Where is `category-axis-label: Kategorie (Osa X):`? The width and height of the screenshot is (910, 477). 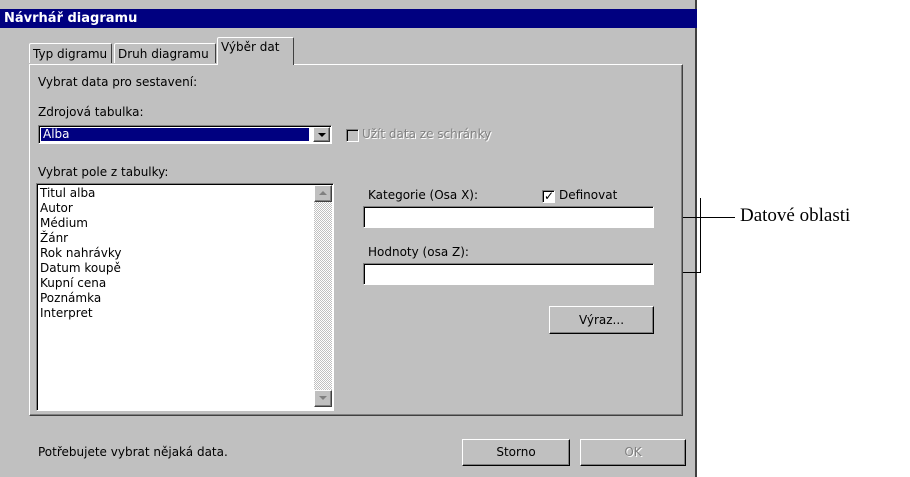
category-axis-label: Kategorie (Osa X): is located at coordinates (423, 195).